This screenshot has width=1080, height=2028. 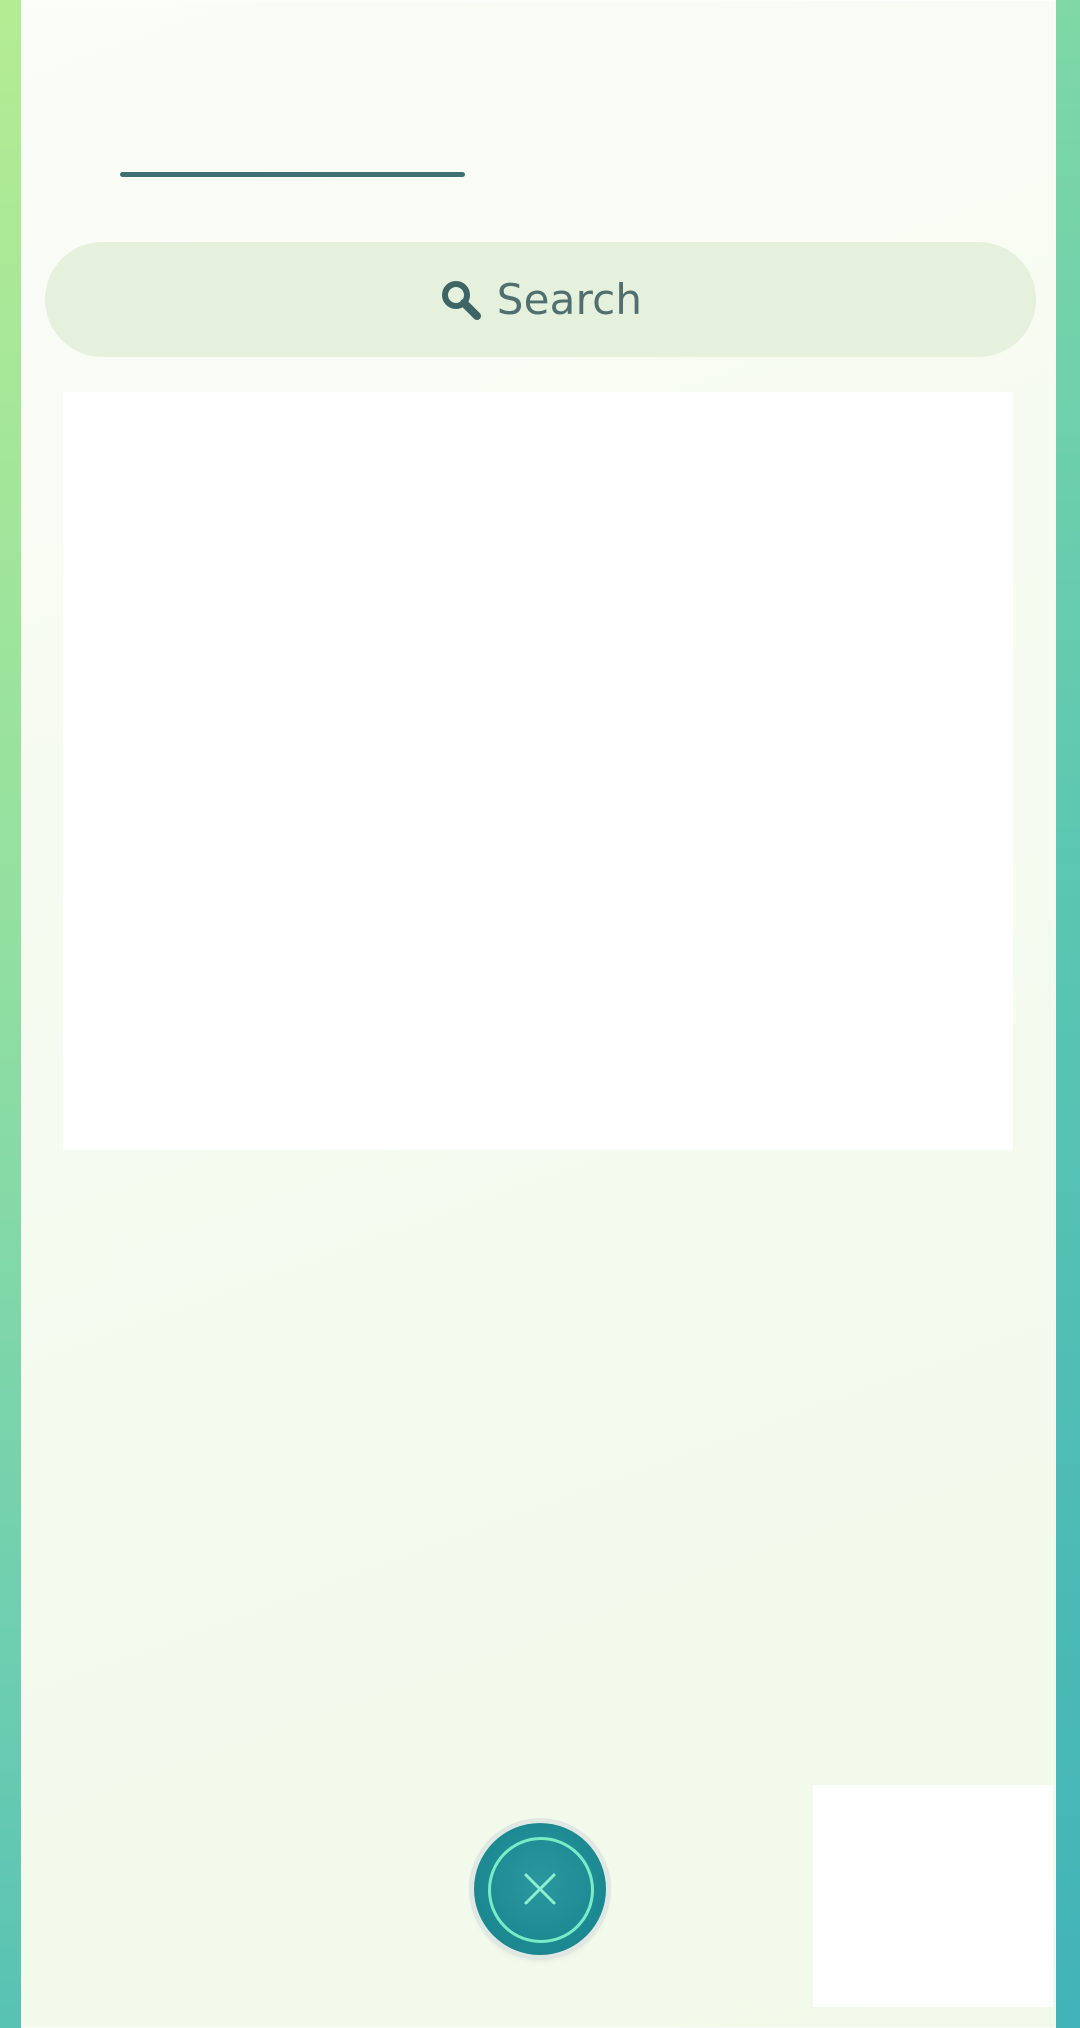 What do you see at coordinates (1068, 1014) in the screenshot?
I see `frame-right-border` at bounding box center [1068, 1014].